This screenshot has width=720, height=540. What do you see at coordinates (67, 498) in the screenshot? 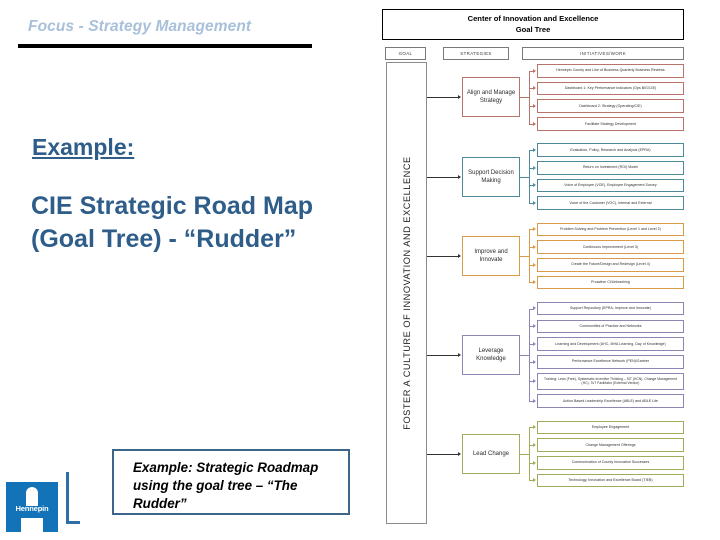
I see `logo-divider-line` at bounding box center [67, 498].